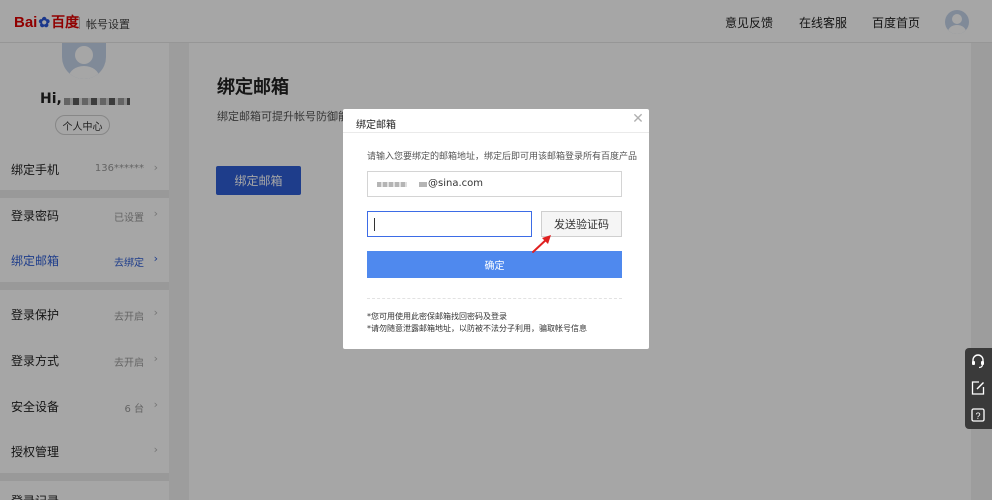  What do you see at coordinates (455, 183) in the screenshot?
I see `email-domain-text: @sina.com` at bounding box center [455, 183].